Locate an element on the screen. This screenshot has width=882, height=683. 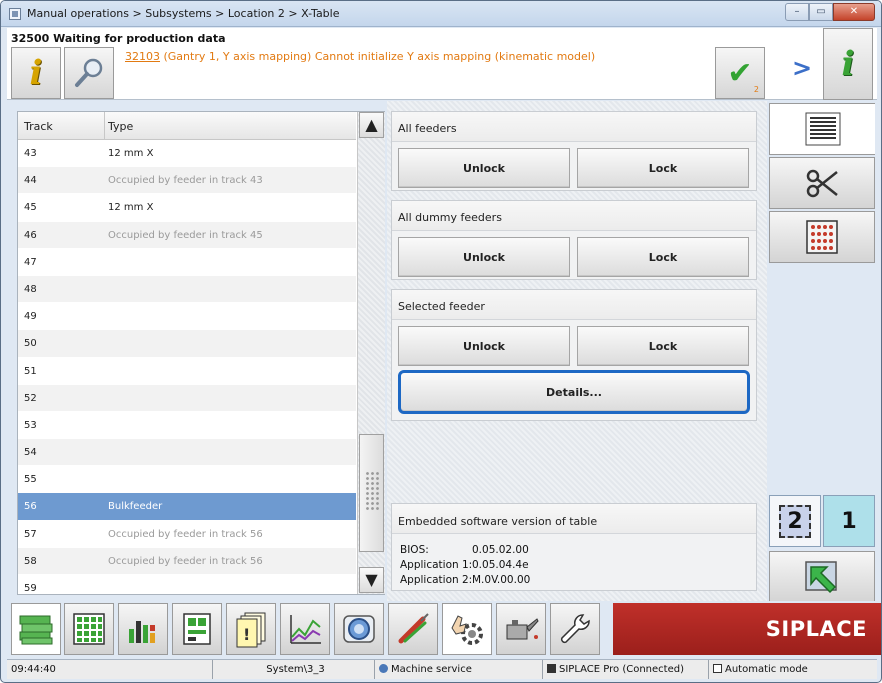
ack-count: 2 is located at coordinates (756, 89).